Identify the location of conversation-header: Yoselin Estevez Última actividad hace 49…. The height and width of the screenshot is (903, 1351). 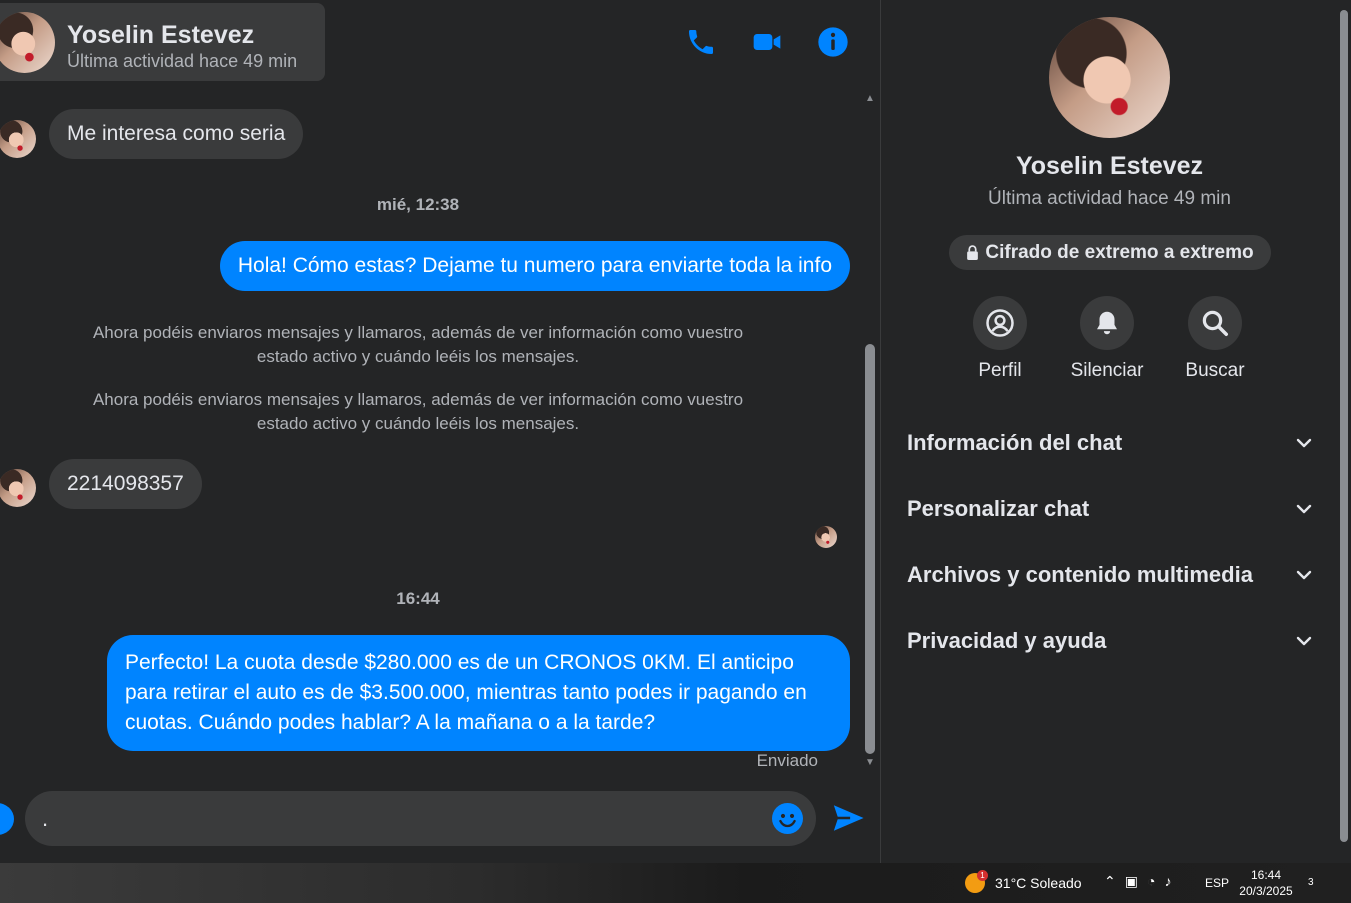
(162, 42).